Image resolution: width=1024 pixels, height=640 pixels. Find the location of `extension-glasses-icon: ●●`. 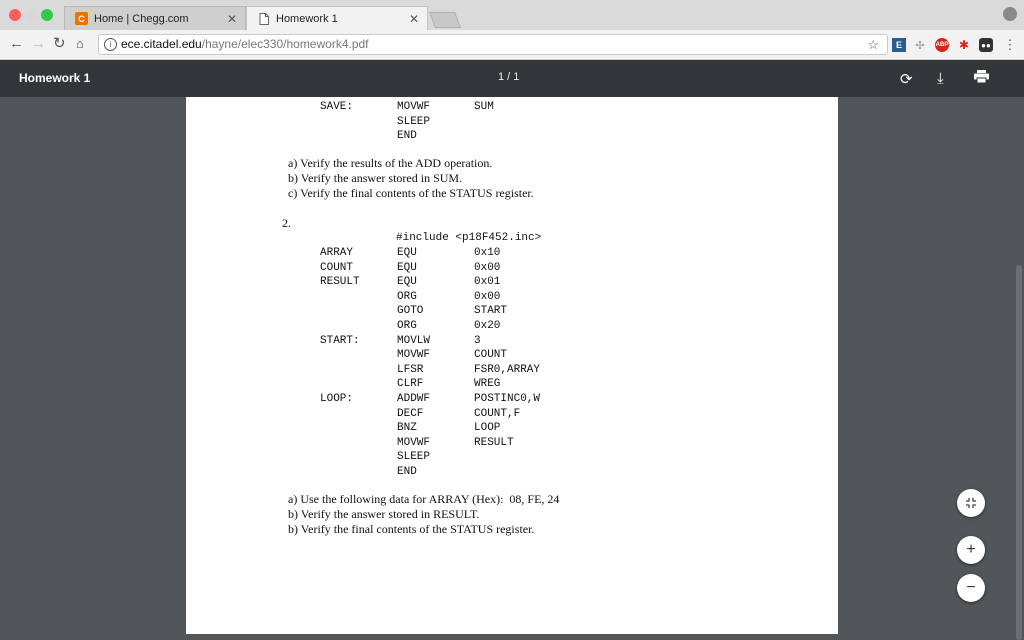

extension-glasses-icon: ●● is located at coordinates (986, 45).